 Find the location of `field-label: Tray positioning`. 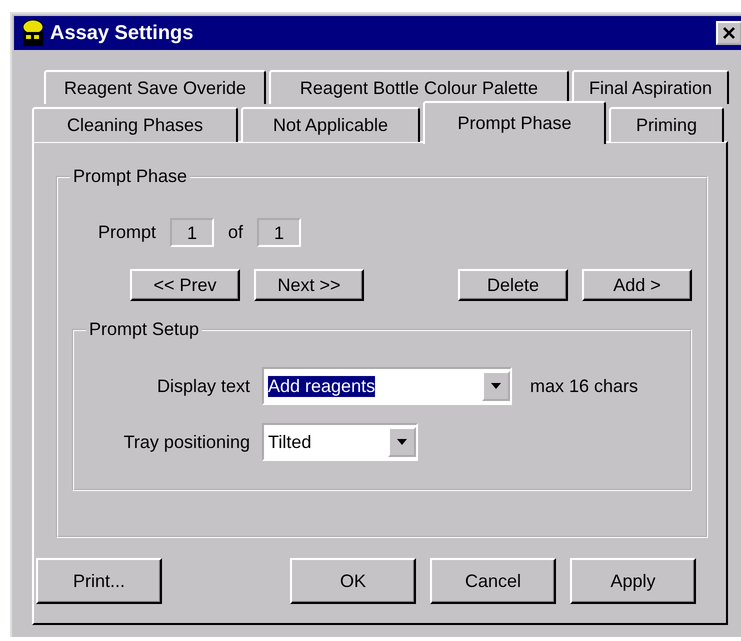

field-label: Tray positioning is located at coordinates (186, 442).